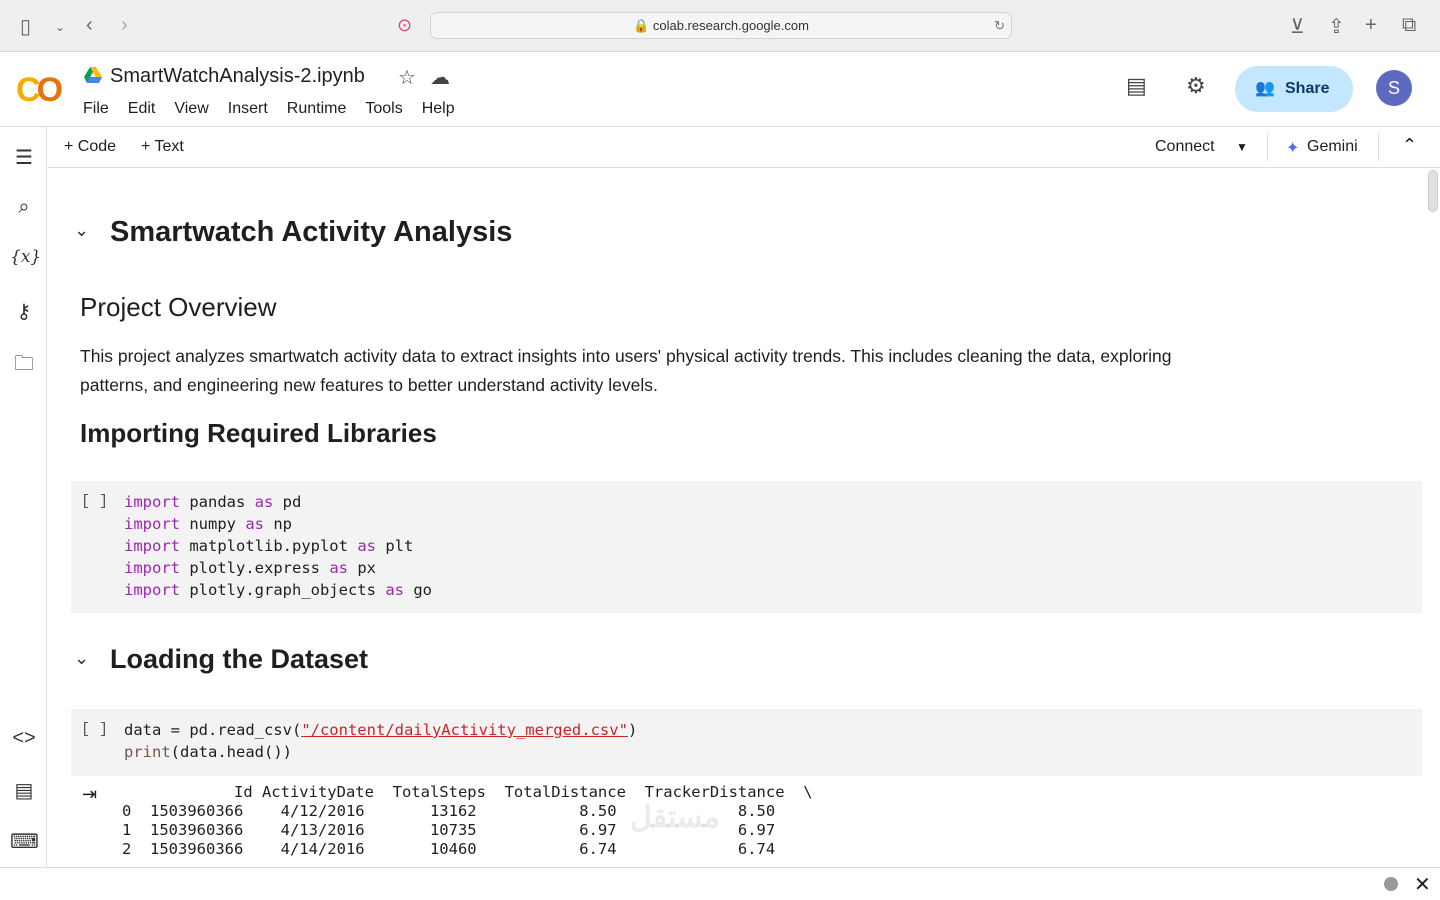 The image size is (1440, 900). Describe the element at coordinates (1422, 884) in the screenshot. I see `close-icon: ✕` at that location.